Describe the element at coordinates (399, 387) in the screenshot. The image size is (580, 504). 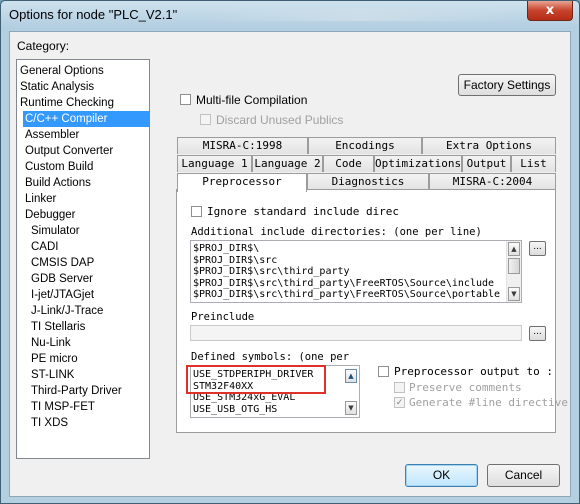
I see `preserve-comments-checkbox` at that location.